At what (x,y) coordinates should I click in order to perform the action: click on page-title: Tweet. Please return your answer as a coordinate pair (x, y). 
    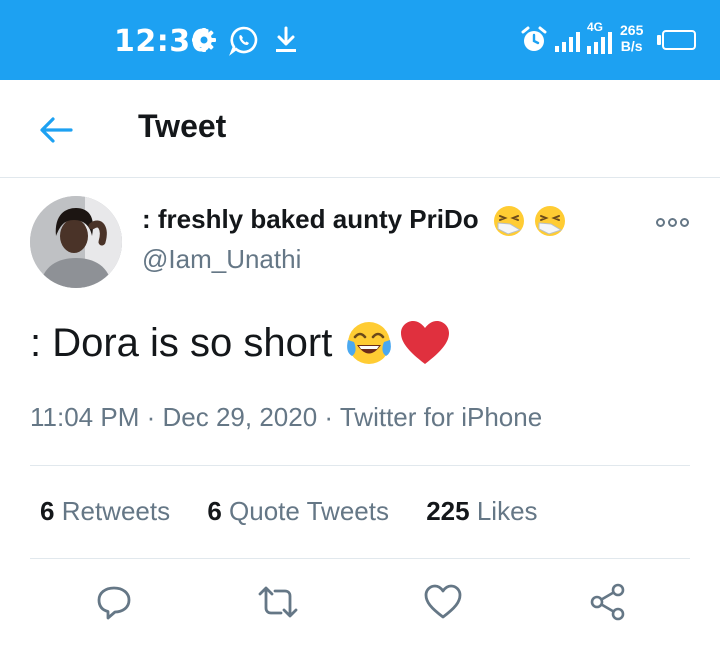
    Looking at the image, I should click on (182, 126).